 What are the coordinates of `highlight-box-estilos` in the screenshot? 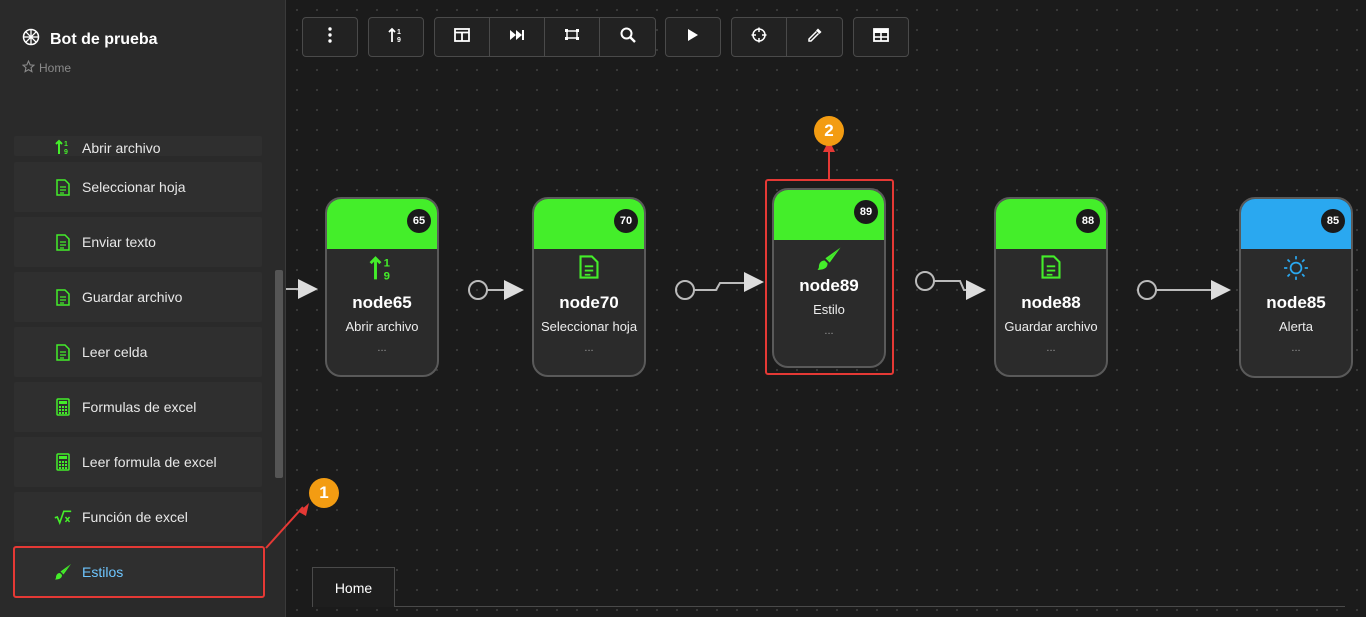 It's located at (139, 572).